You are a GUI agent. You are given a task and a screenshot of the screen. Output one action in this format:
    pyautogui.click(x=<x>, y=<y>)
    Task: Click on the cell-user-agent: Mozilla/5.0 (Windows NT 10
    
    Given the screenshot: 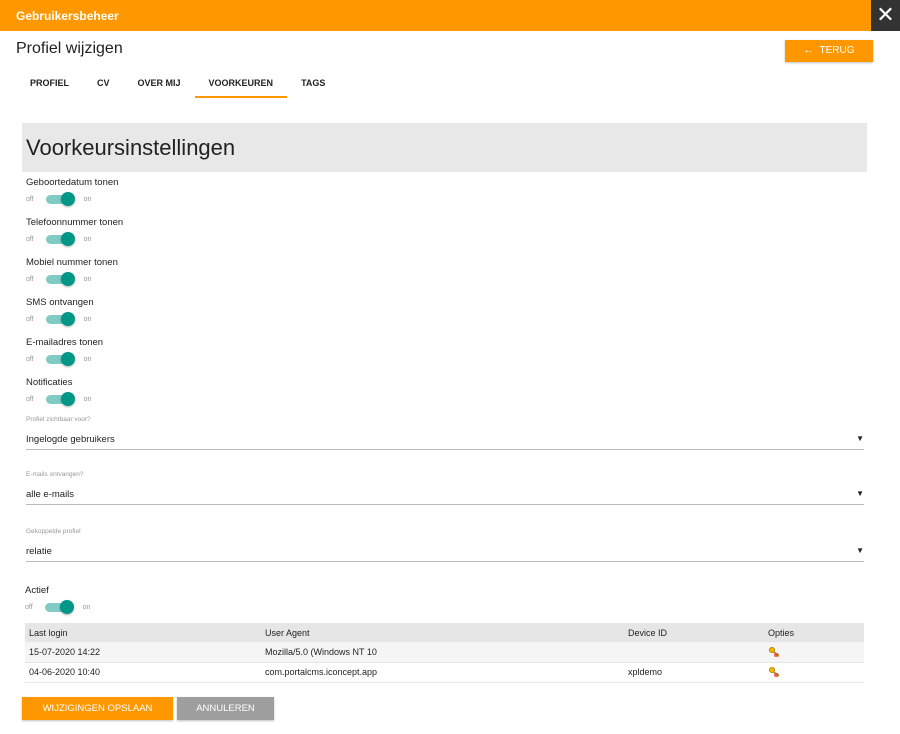 What is the action you would take?
    pyautogui.click(x=442, y=652)
    